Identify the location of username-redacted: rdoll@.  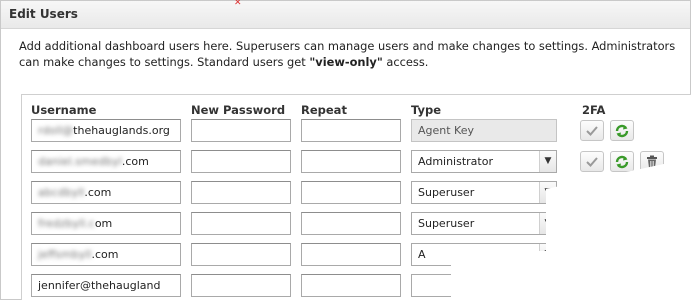
(56, 130).